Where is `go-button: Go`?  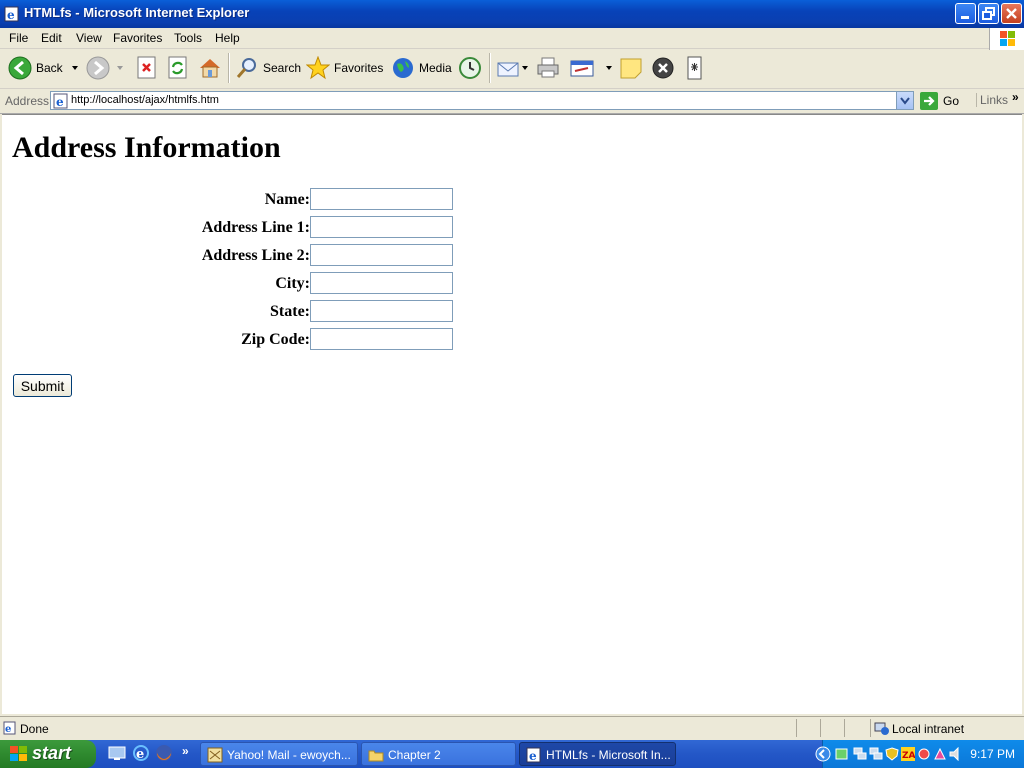 go-button: Go is located at coordinates (939, 101).